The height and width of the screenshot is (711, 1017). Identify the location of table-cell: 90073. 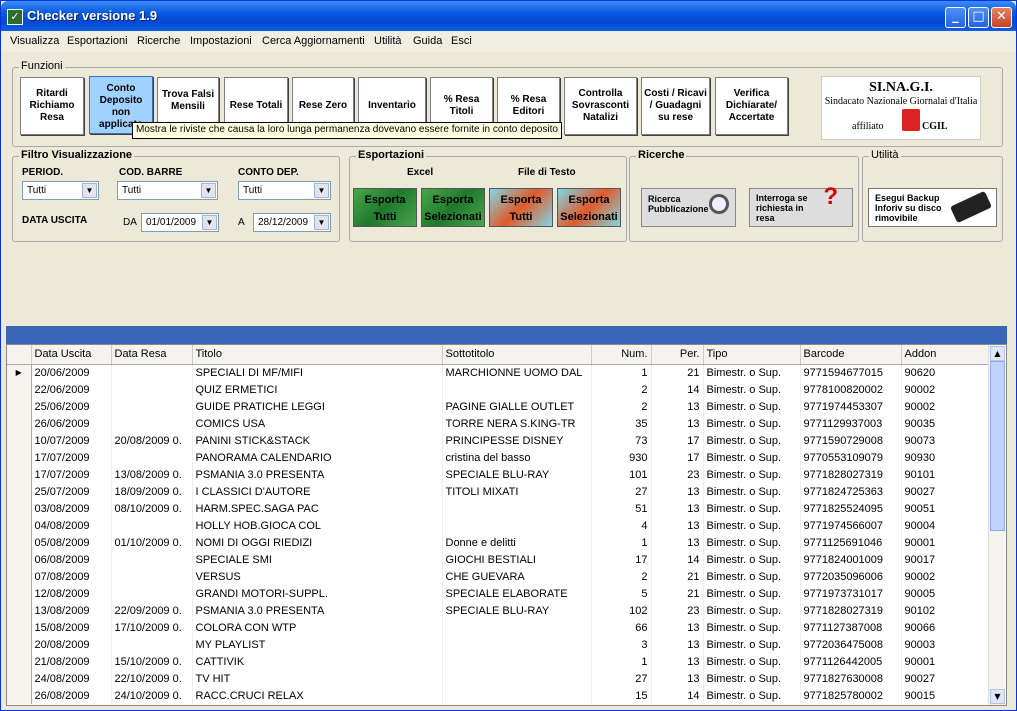
(945, 440).